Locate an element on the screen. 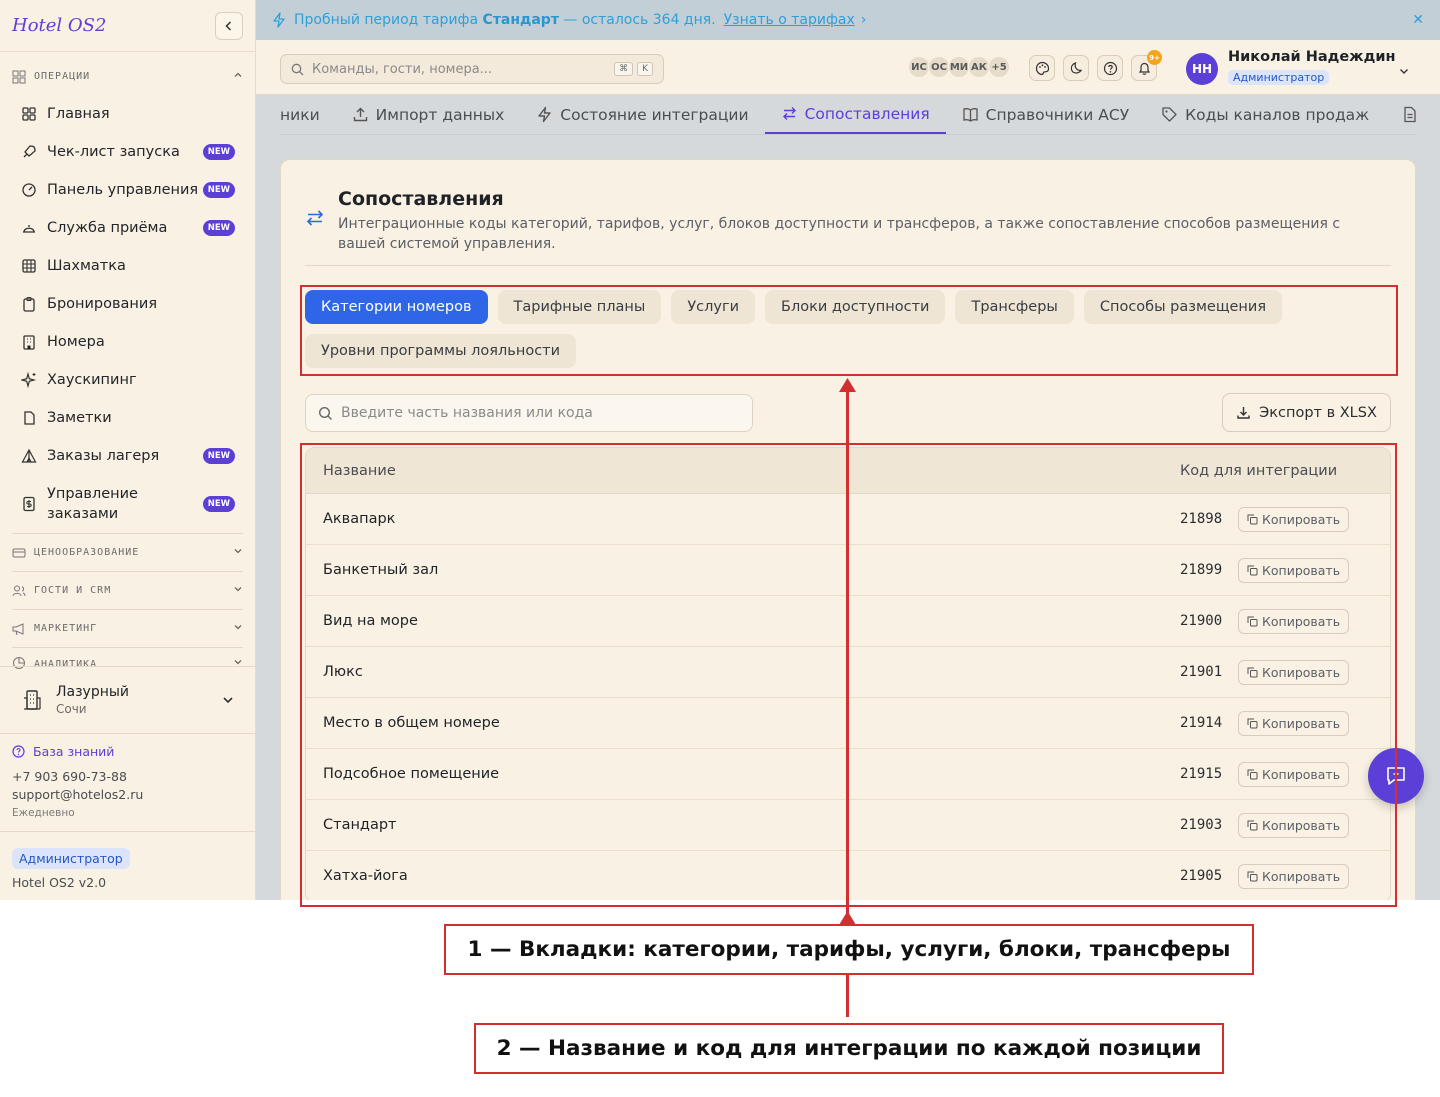 This screenshot has width=1440, height=1097. tab-references: ники is located at coordinates (308, 114).